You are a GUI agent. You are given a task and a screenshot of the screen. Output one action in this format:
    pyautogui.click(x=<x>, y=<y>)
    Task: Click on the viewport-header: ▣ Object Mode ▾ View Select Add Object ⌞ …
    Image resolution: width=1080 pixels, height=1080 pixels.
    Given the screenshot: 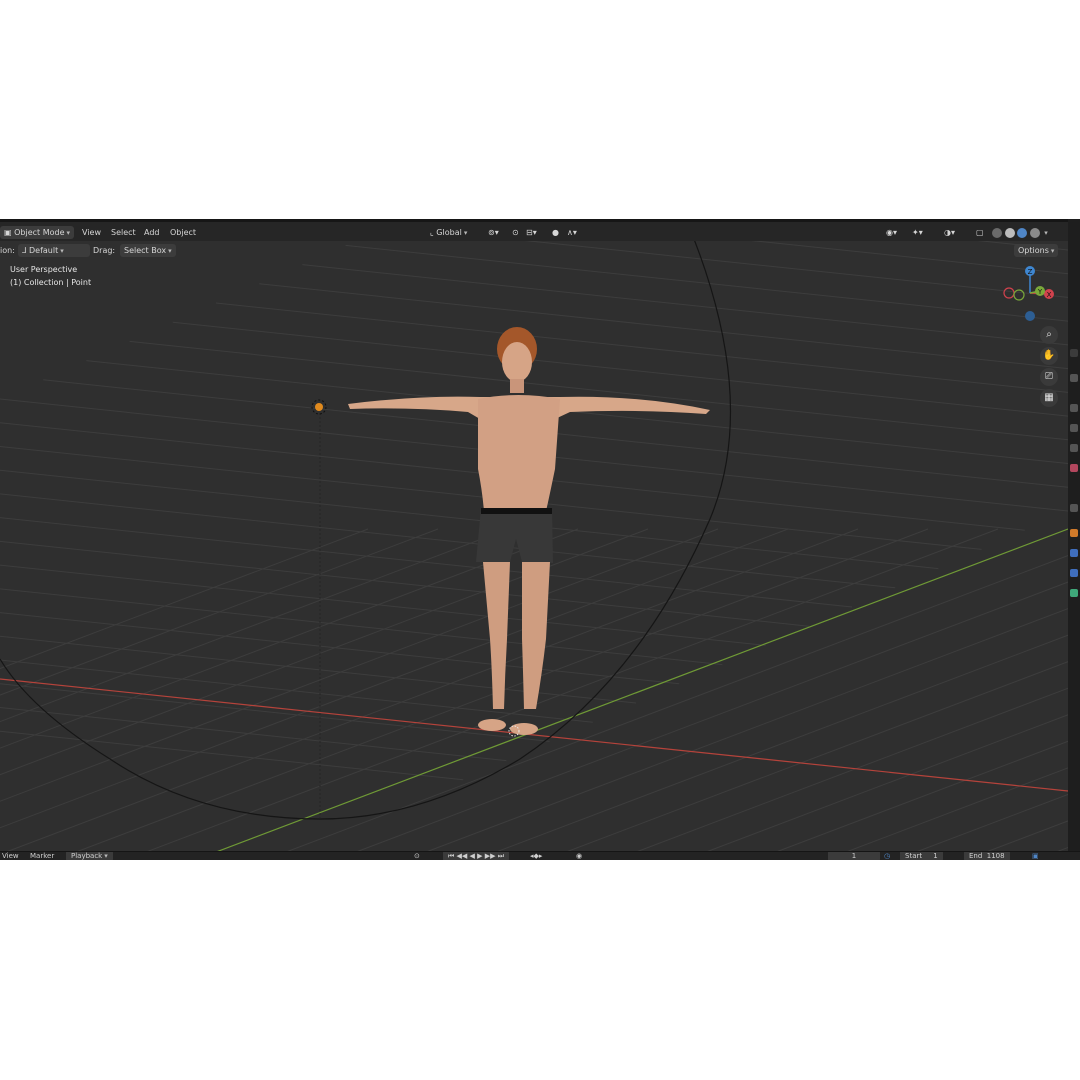 What is the action you would take?
    pyautogui.click(x=534, y=230)
    